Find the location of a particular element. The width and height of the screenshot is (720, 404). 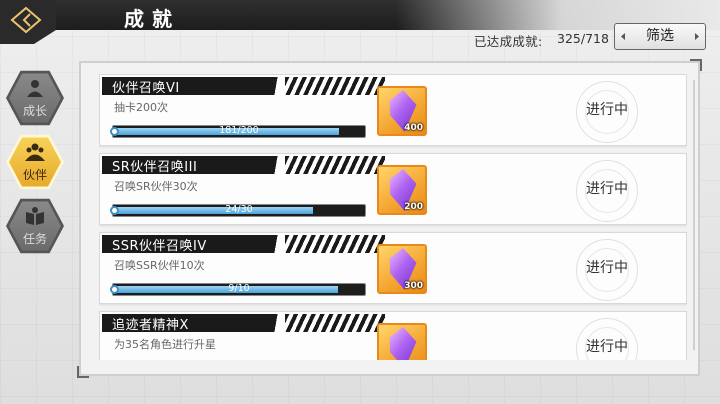

reward-crystal is located at coordinates (402, 341).